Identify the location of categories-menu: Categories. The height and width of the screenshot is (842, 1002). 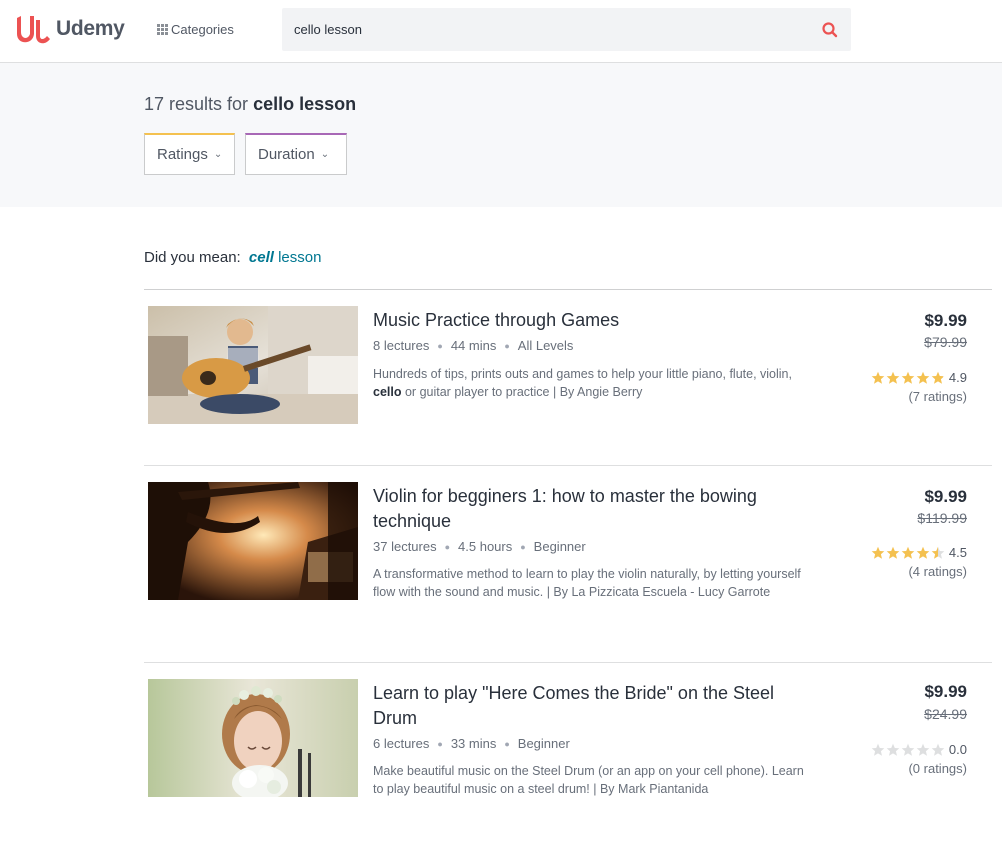
(195, 29).